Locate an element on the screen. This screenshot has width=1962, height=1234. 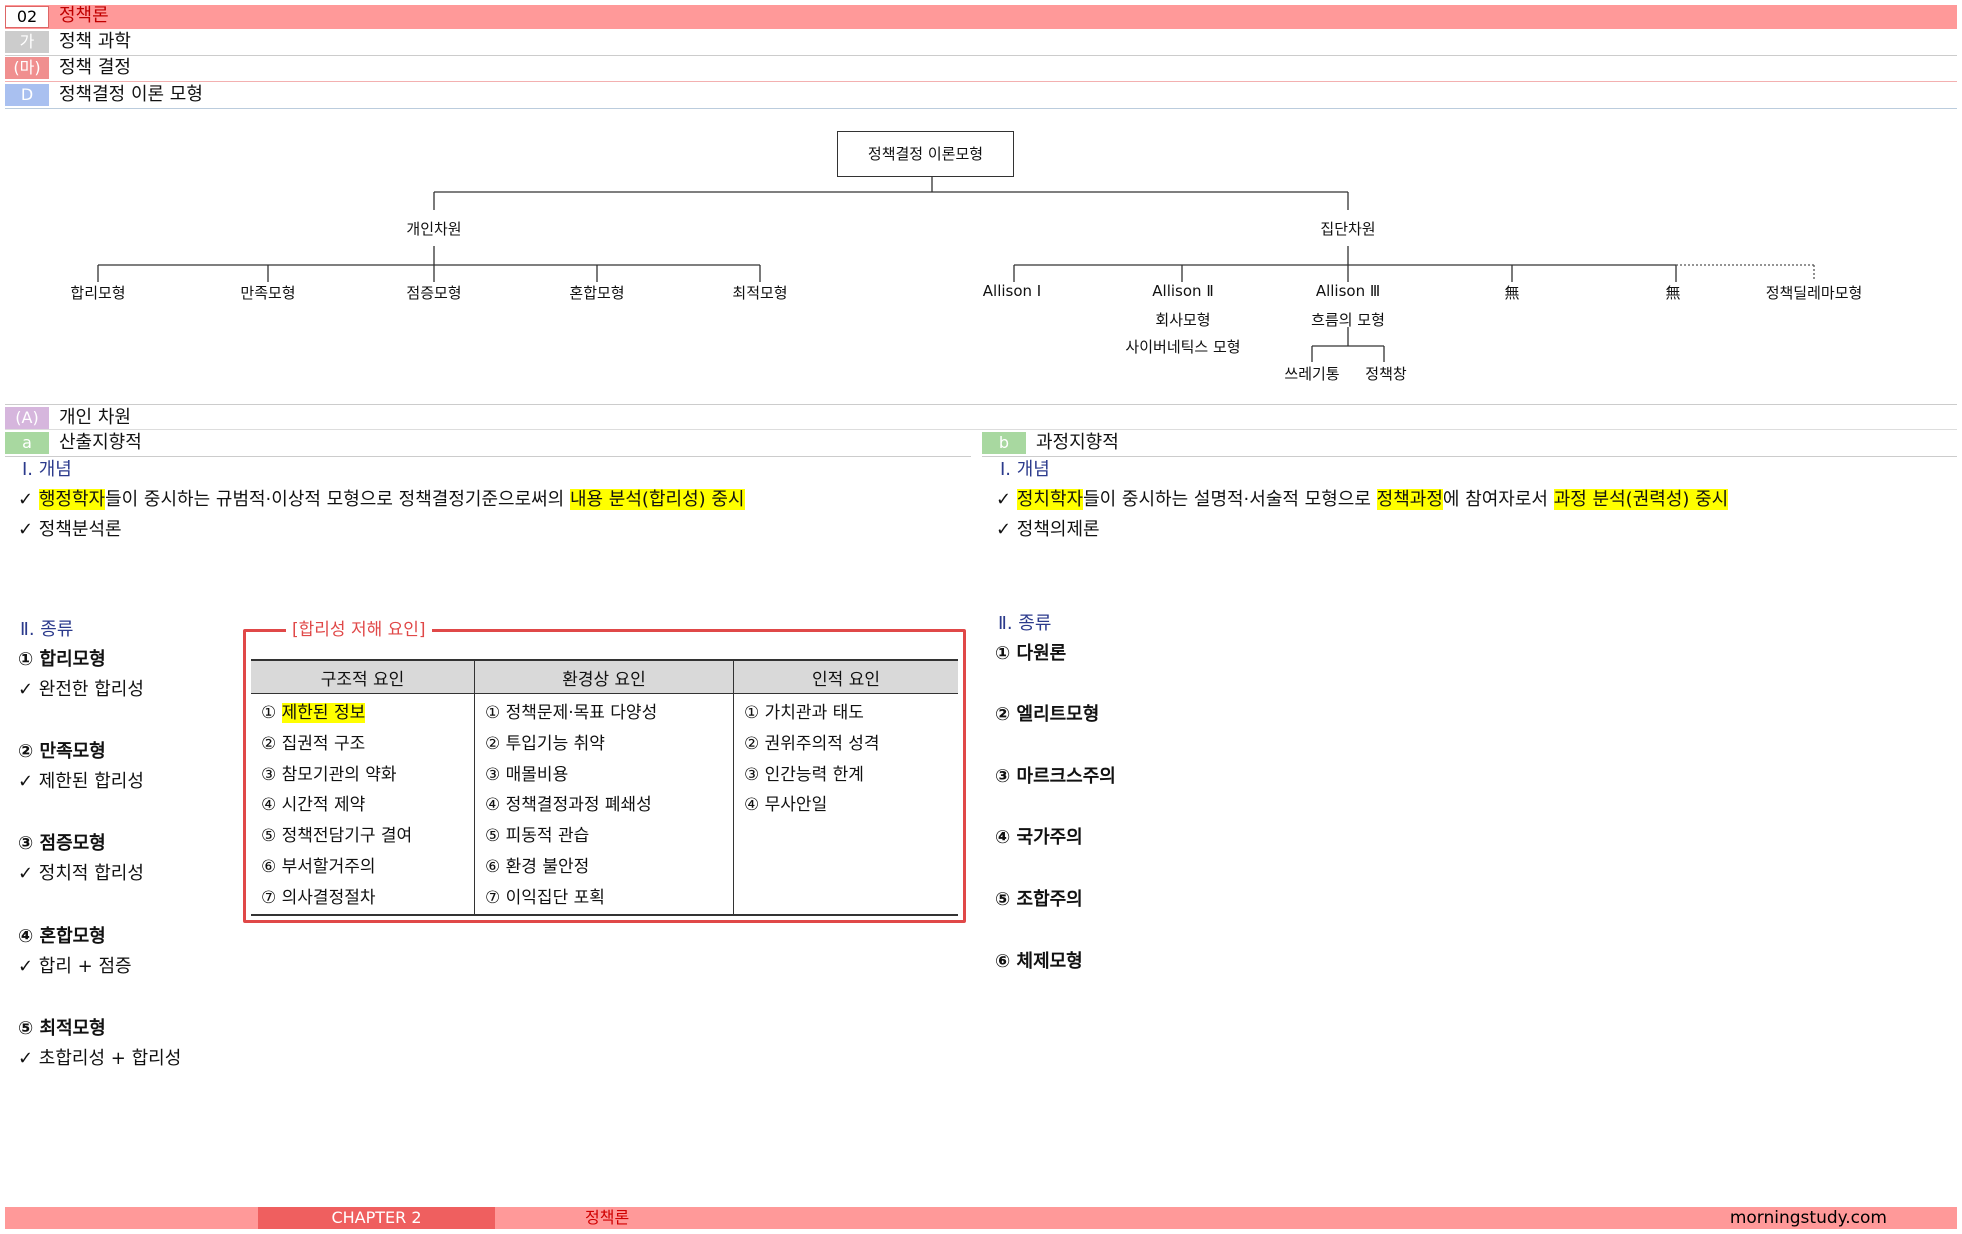
tree-leaf-stream-model: 흐름의 모형 is located at coordinates (1348, 320).